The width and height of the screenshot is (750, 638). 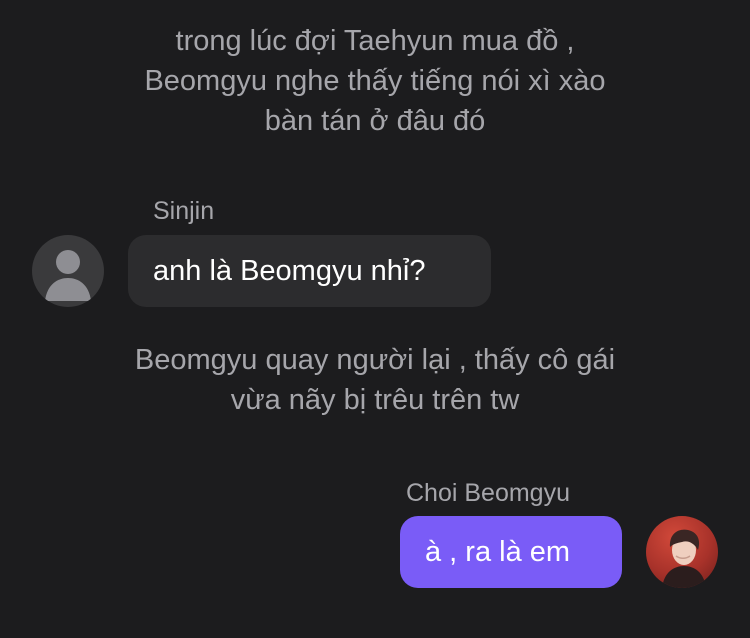 What do you see at coordinates (309, 271) in the screenshot?
I see `message-bubble-incoming: anh là Beomgyu nhỉ?` at bounding box center [309, 271].